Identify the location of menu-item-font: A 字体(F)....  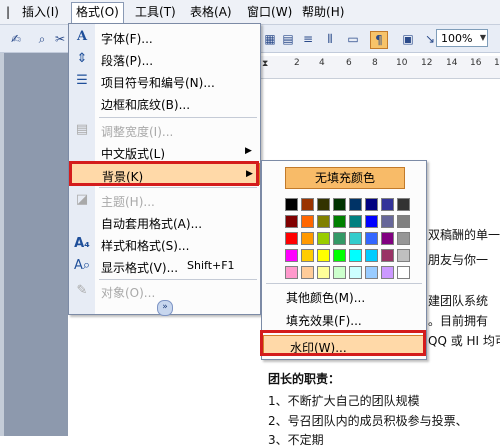
(164, 37).